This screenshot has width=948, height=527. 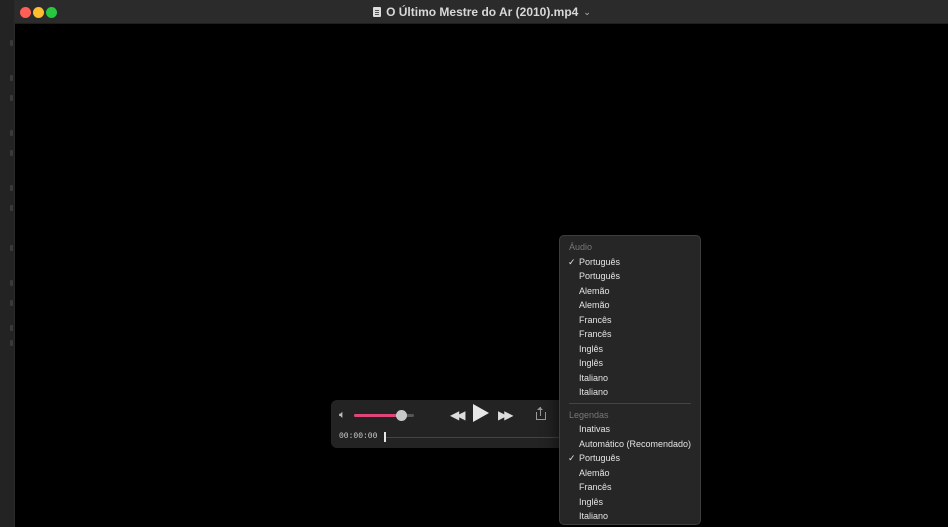 I want to click on volume-fill, so click(x=377, y=415).